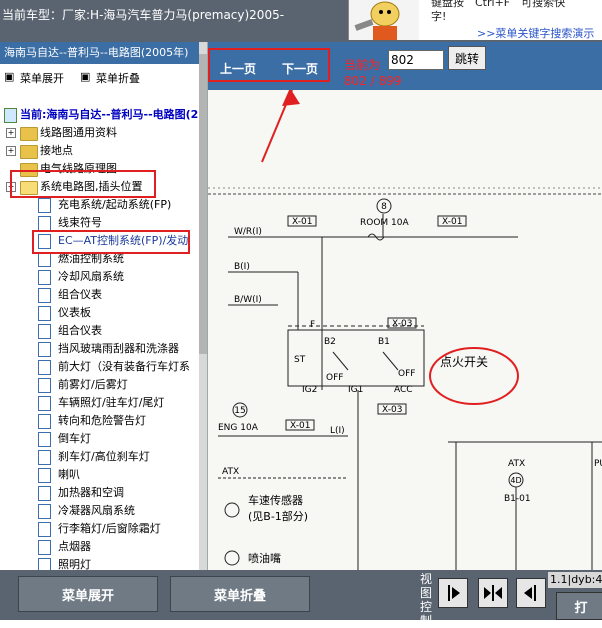 The image size is (602, 628). What do you see at coordinates (203, 204) in the screenshot?
I see `scrollbar-thumb` at bounding box center [203, 204].